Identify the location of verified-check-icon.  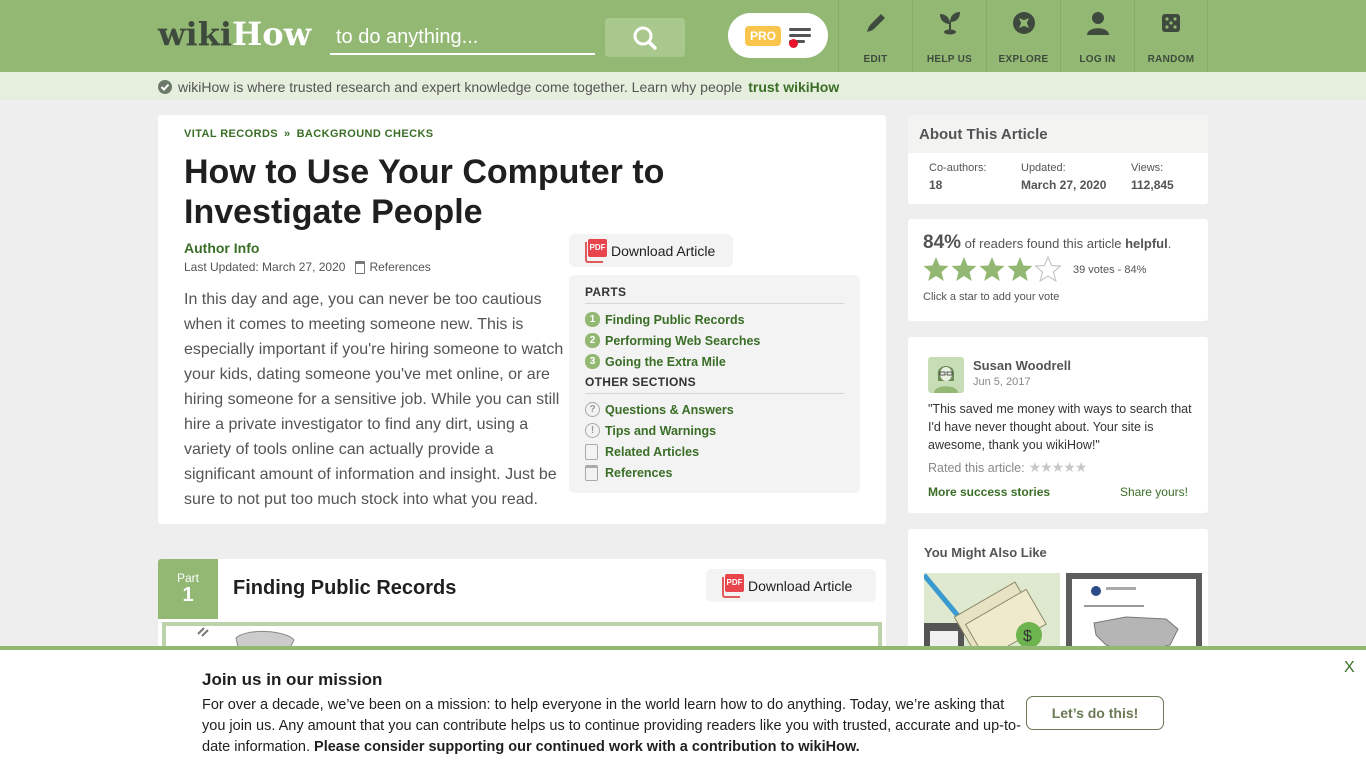
(165, 87).